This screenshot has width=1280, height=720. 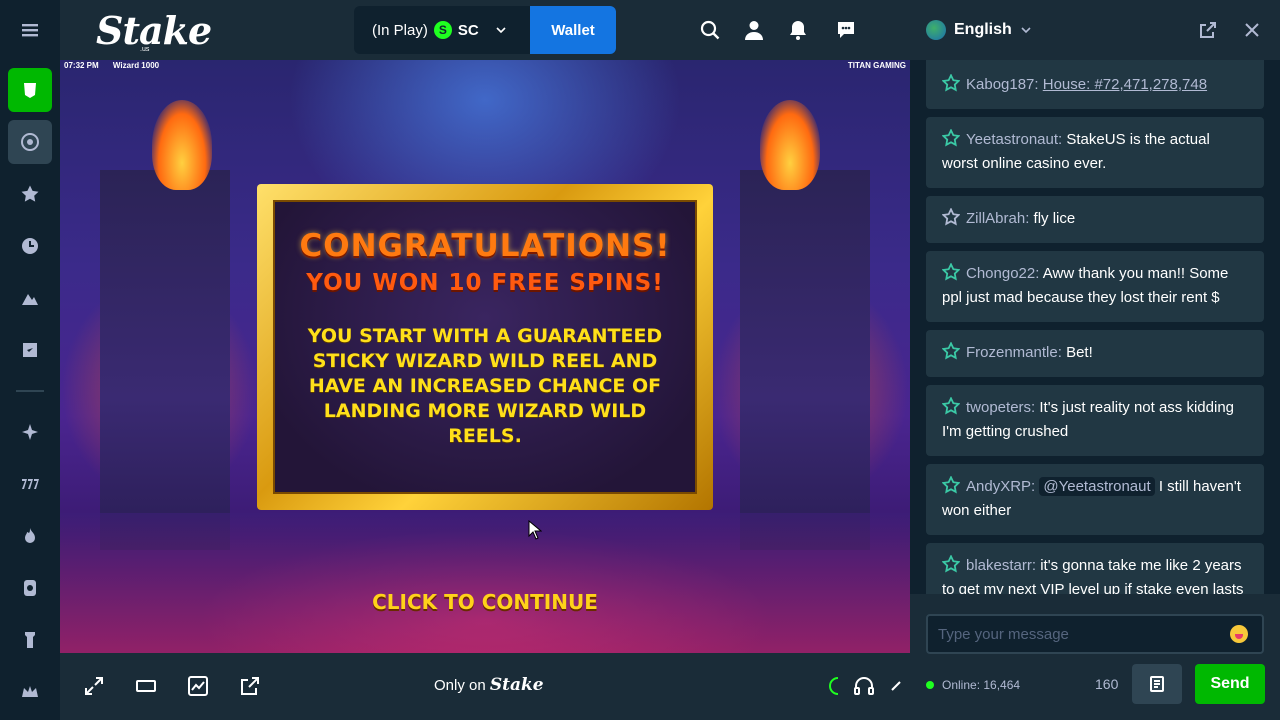 What do you see at coordinates (710, 30) in the screenshot?
I see `search-icon` at bounding box center [710, 30].